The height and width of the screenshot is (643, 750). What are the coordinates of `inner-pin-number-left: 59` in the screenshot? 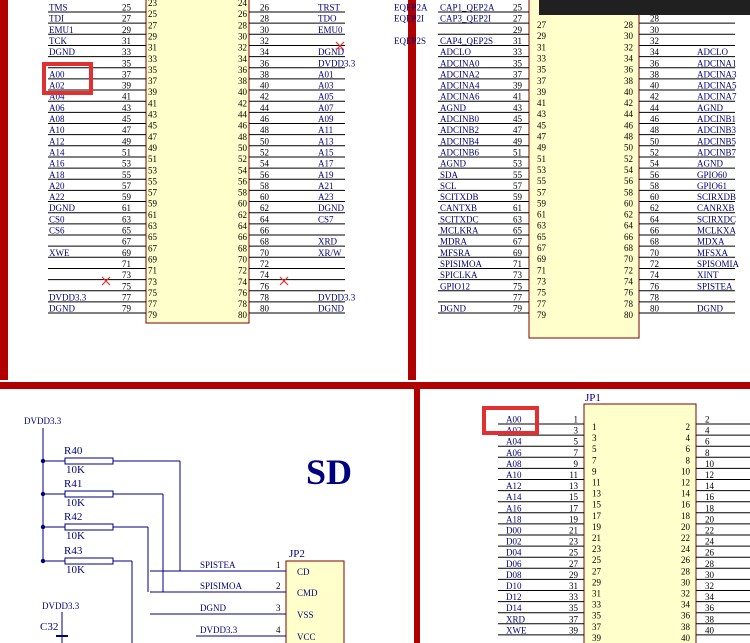 It's located at (542, 203).